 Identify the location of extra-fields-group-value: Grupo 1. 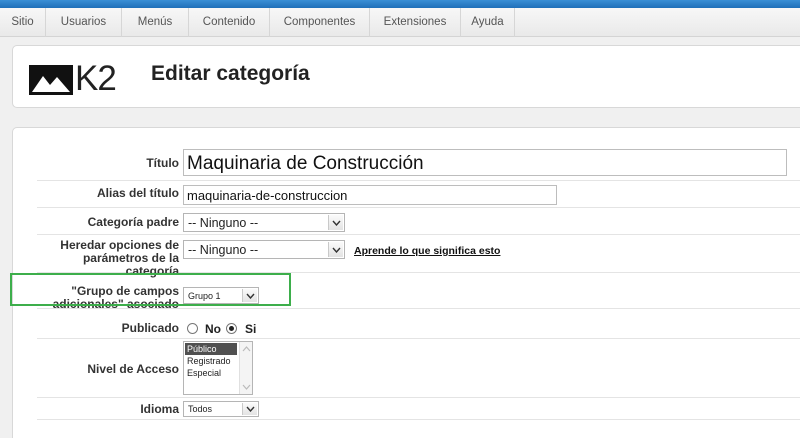
(204, 295).